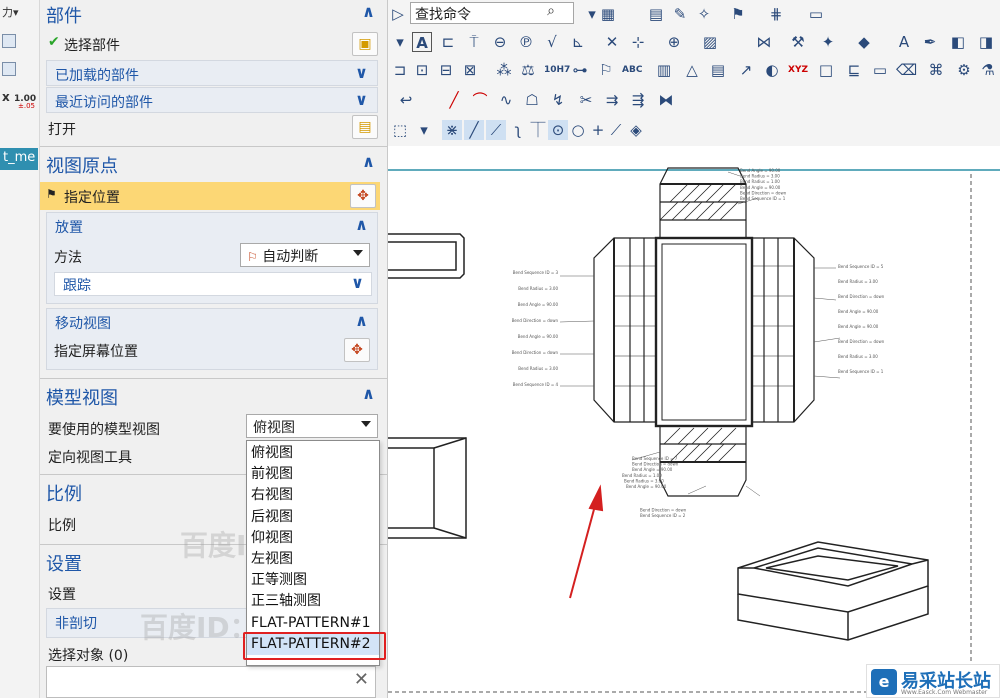 The width and height of the screenshot is (1000, 698). What do you see at coordinates (958, 42) in the screenshot?
I see `cube-icon: ◧` at bounding box center [958, 42].